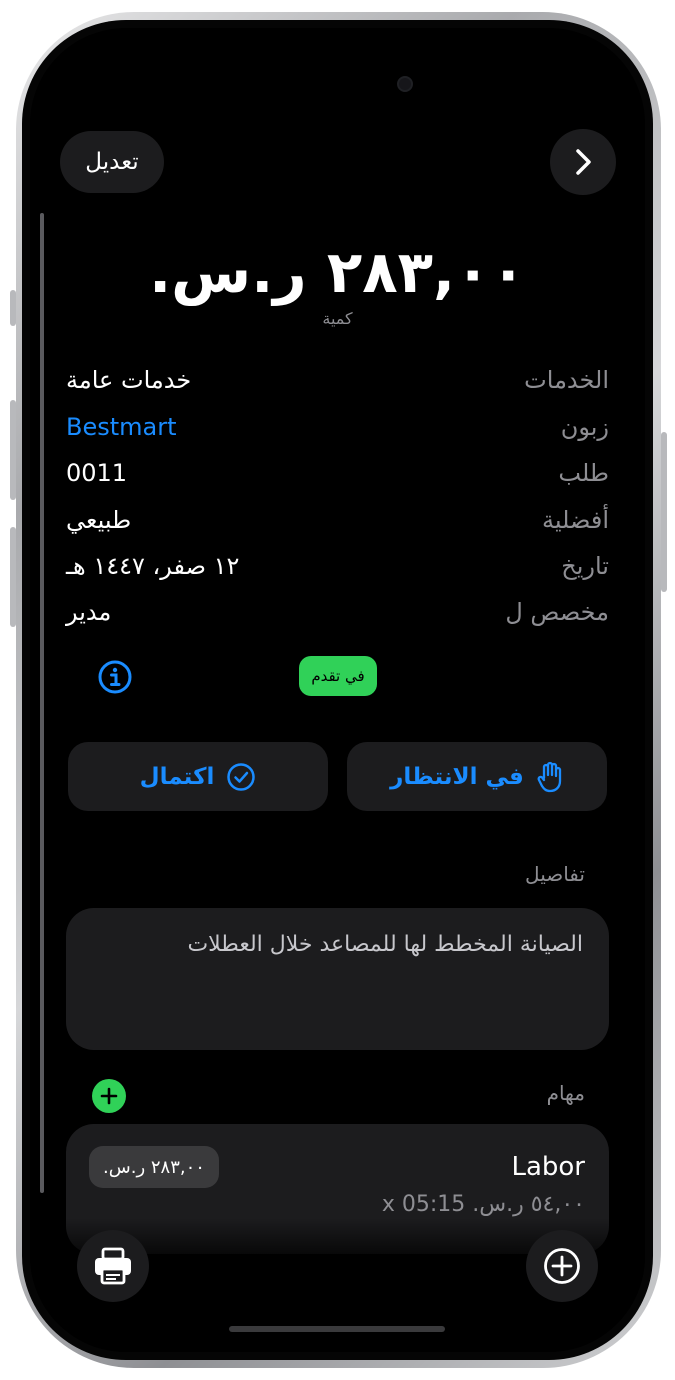 Image resolution: width=675 pixels, height=1380 pixels. I want to click on checkmark-circle-icon, so click(241, 776).